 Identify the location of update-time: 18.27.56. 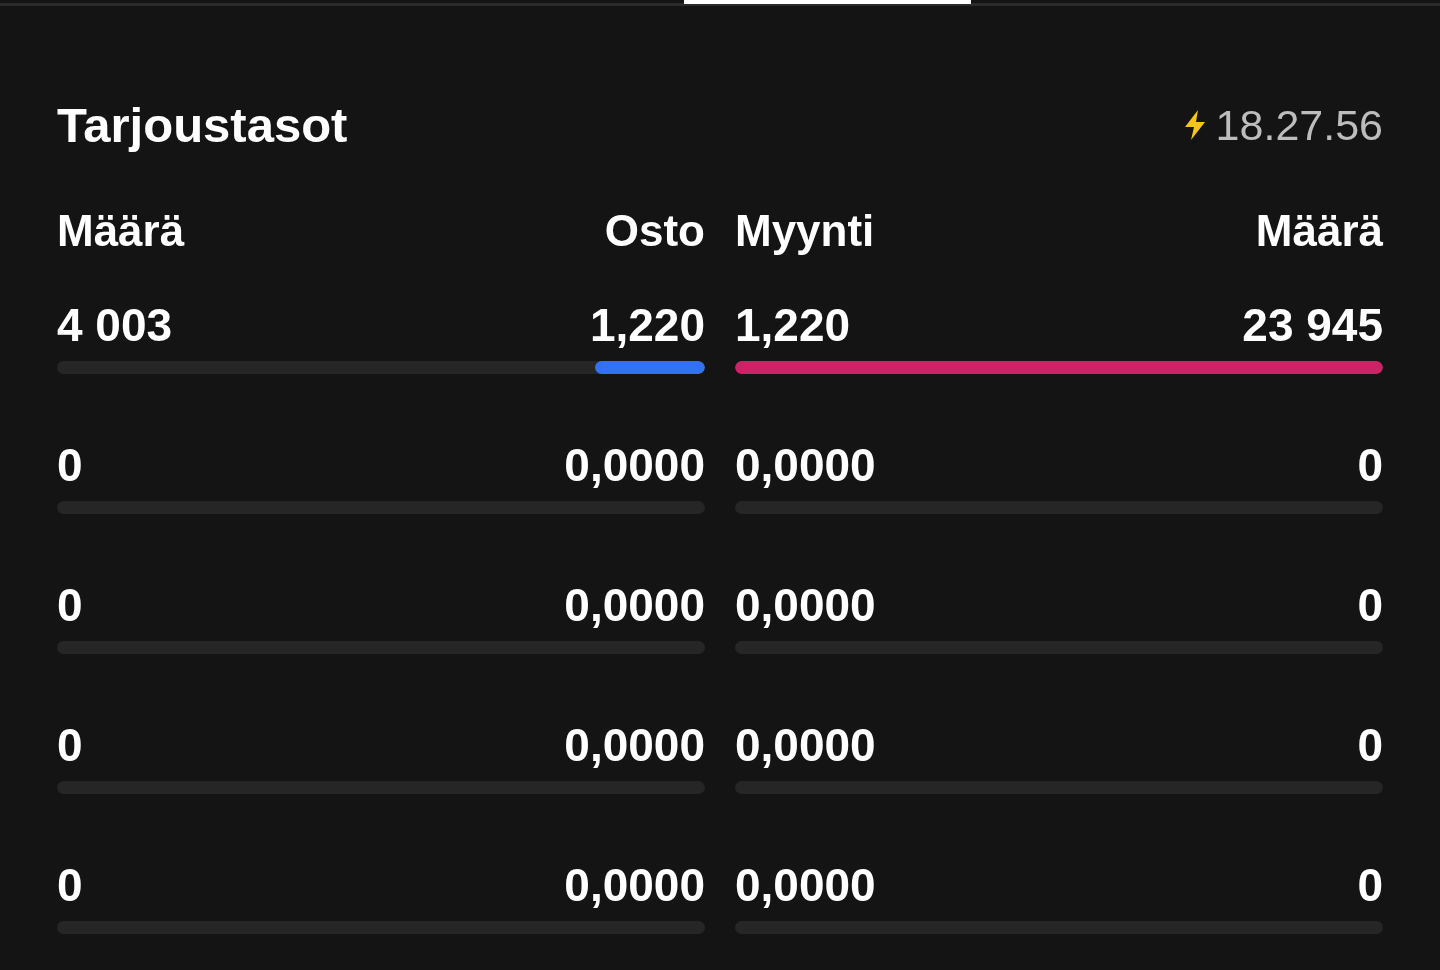
(1299, 125).